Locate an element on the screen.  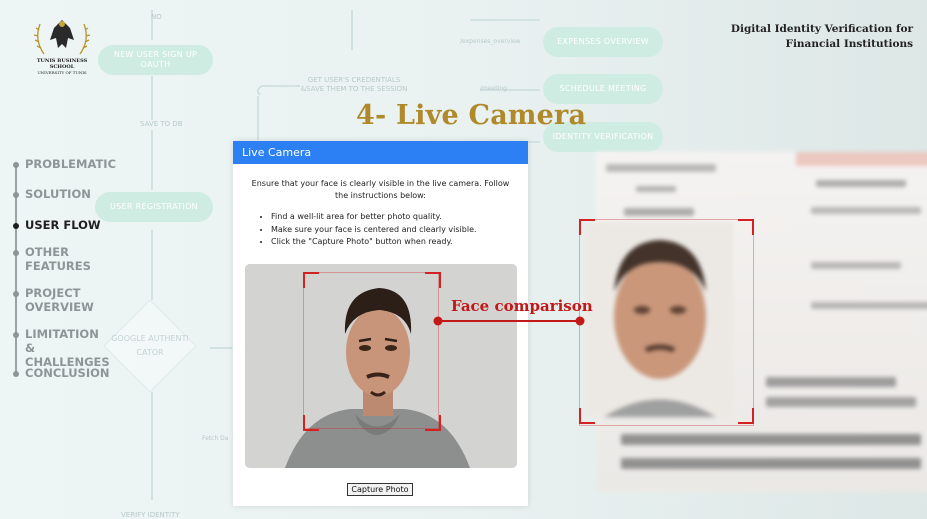
flow-expenses: EXPENSES OVERVIEW is located at coordinates (603, 42).